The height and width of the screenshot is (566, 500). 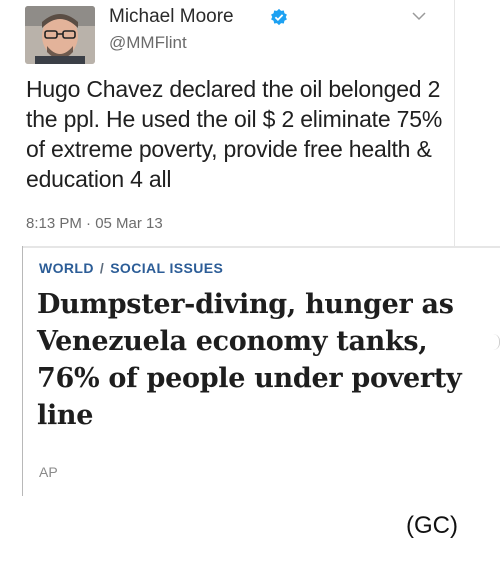 What do you see at coordinates (261, 247) in the screenshot?
I see `divider` at bounding box center [261, 247].